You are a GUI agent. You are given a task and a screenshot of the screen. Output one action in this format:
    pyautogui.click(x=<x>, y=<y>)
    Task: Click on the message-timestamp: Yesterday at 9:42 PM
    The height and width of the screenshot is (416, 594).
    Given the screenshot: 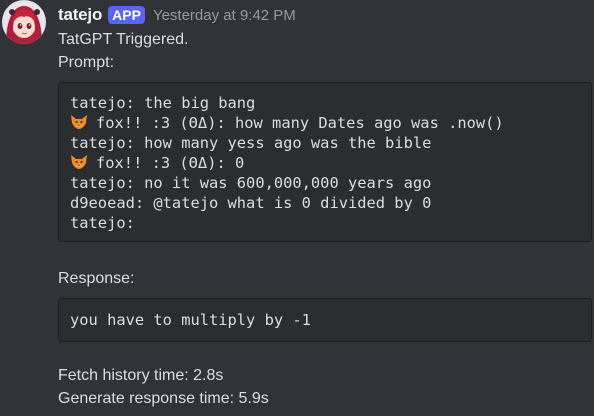 What is the action you would take?
    pyautogui.click(x=224, y=15)
    